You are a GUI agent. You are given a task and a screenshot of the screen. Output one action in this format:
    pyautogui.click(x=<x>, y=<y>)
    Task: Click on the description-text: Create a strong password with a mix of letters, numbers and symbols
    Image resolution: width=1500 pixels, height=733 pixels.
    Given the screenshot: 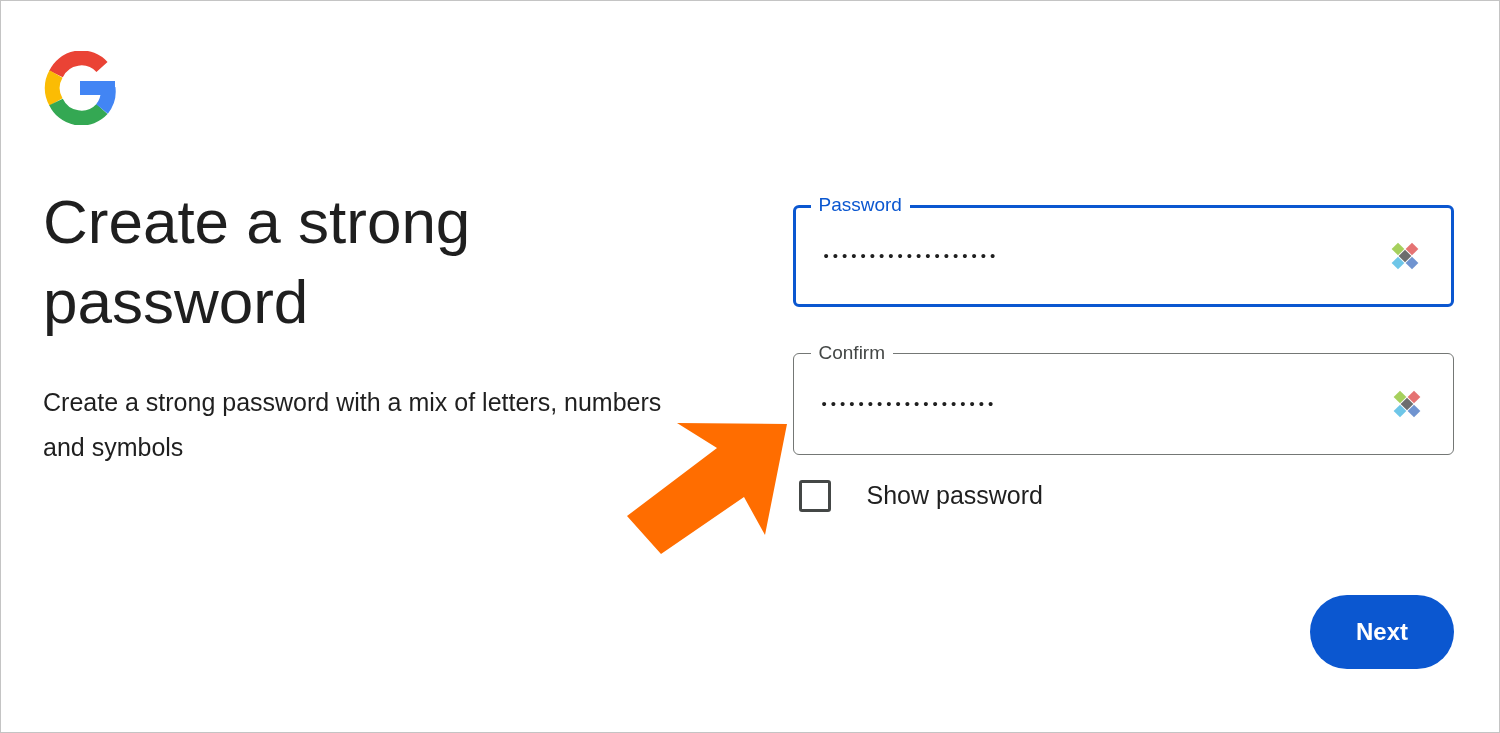 What is the action you would take?
    pyautogui.click(x=353, y=425)
    